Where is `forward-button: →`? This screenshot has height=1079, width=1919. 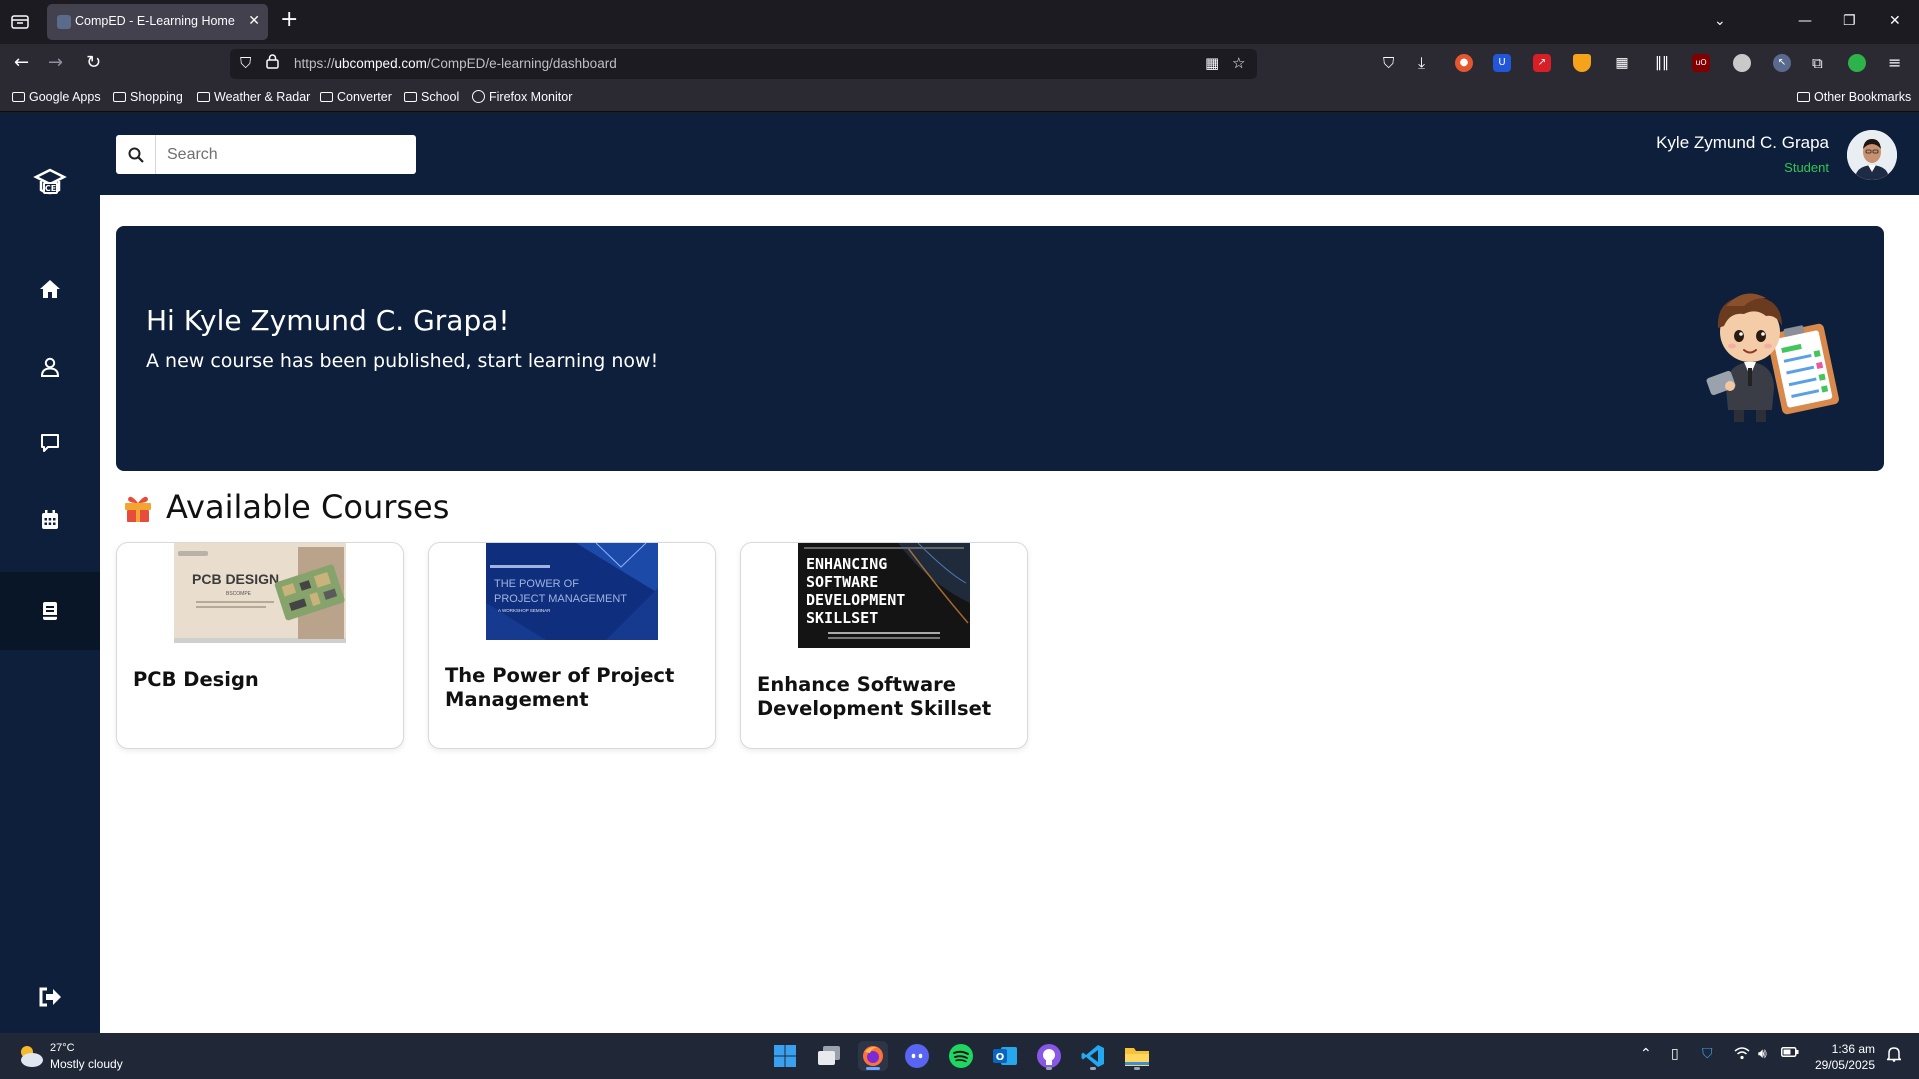
forward-button: → is located at coordinates (55, 63).